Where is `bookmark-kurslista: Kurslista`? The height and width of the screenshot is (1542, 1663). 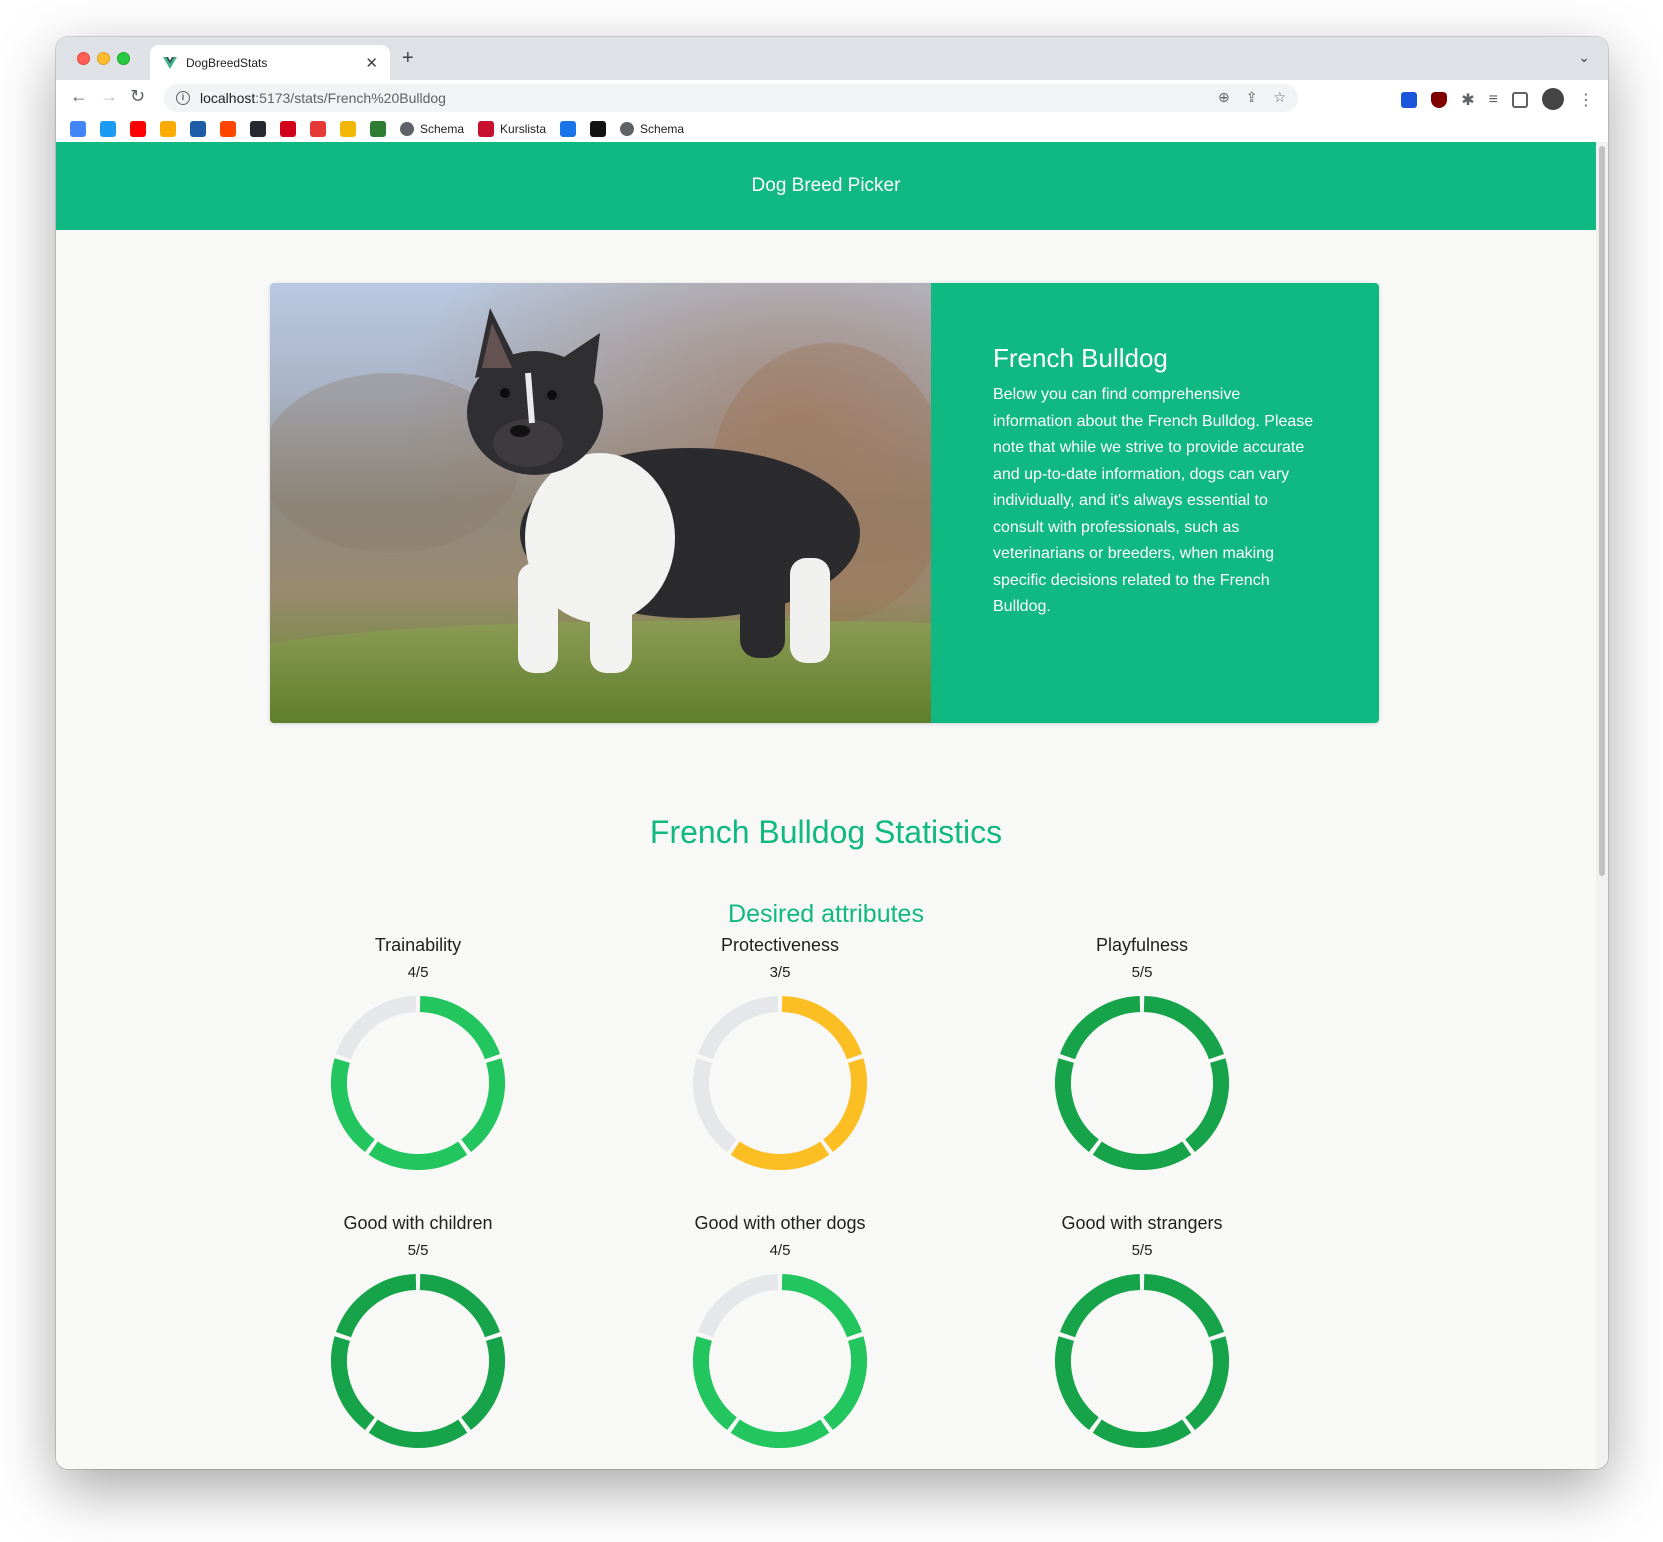 bookmark-kurslista: Kurslista is located at coordinates (512, 129).